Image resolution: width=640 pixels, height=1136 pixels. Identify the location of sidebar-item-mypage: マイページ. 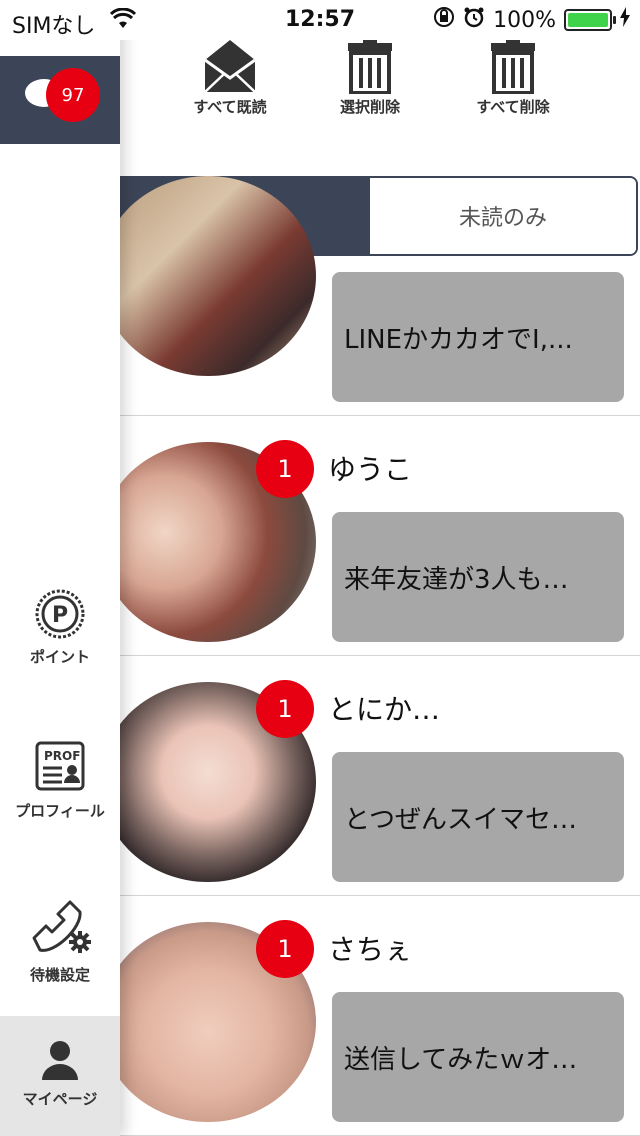
(60, 1076).